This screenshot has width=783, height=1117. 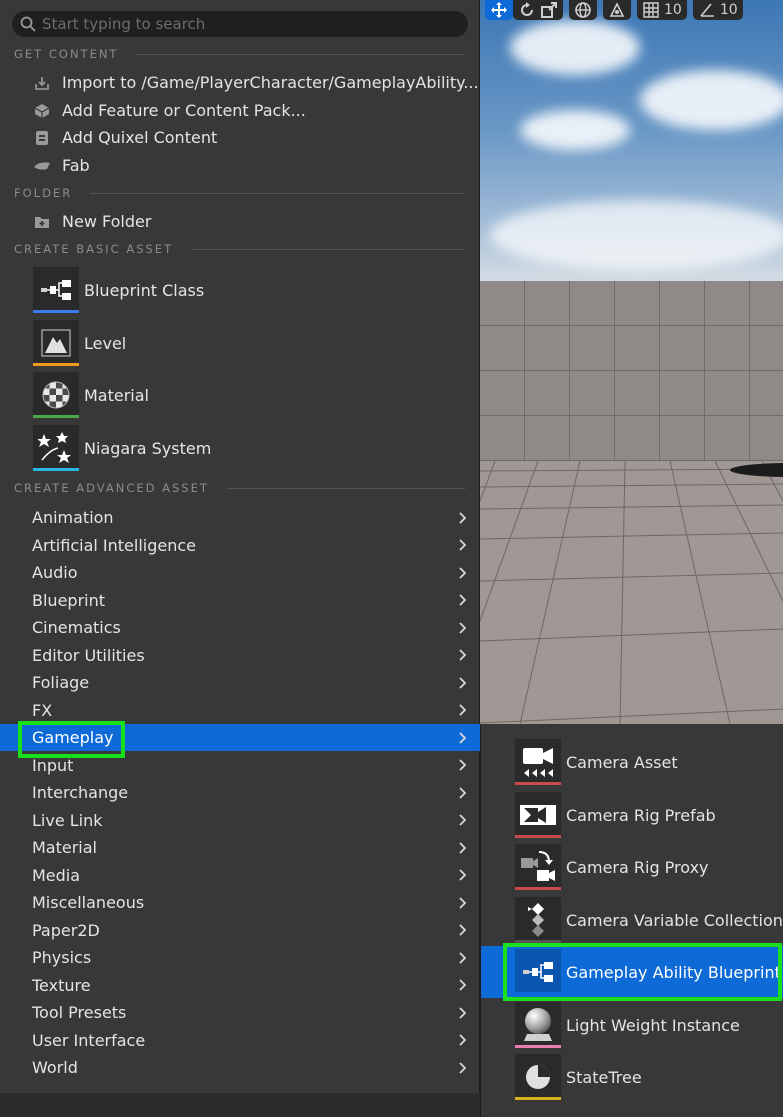 What do you see at coordinates (240, 737) in the screenshot?
I see `category-gameplay: Gameplay` at bounding box center [240, 737].